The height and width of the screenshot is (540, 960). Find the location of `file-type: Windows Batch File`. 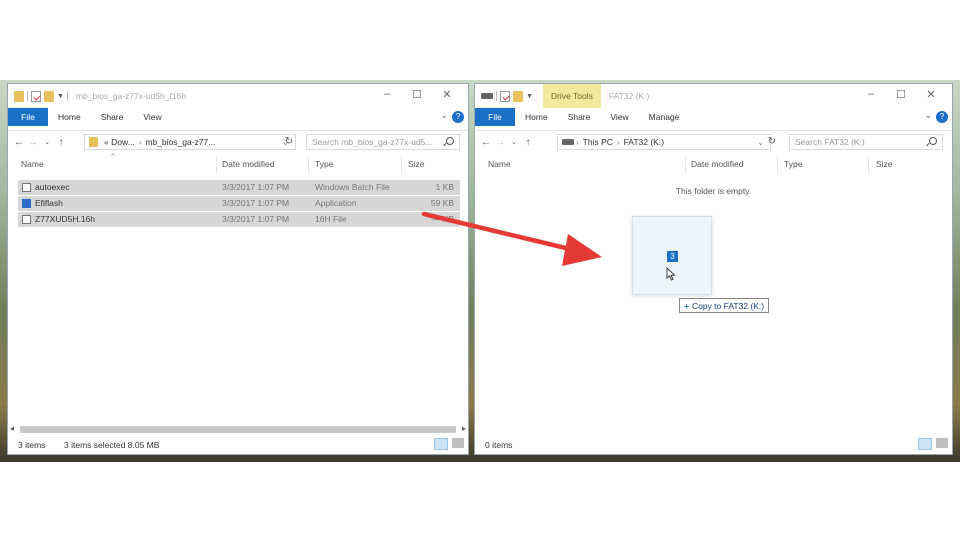

file-type: Windows Batch File is located at coordinates (352, 187).